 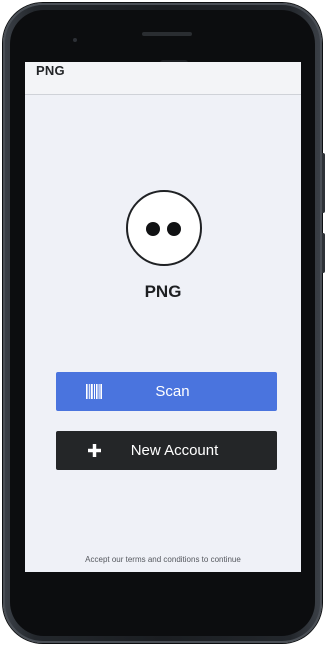 I want to click on logo-left-eye, so click(x=153, y=229).